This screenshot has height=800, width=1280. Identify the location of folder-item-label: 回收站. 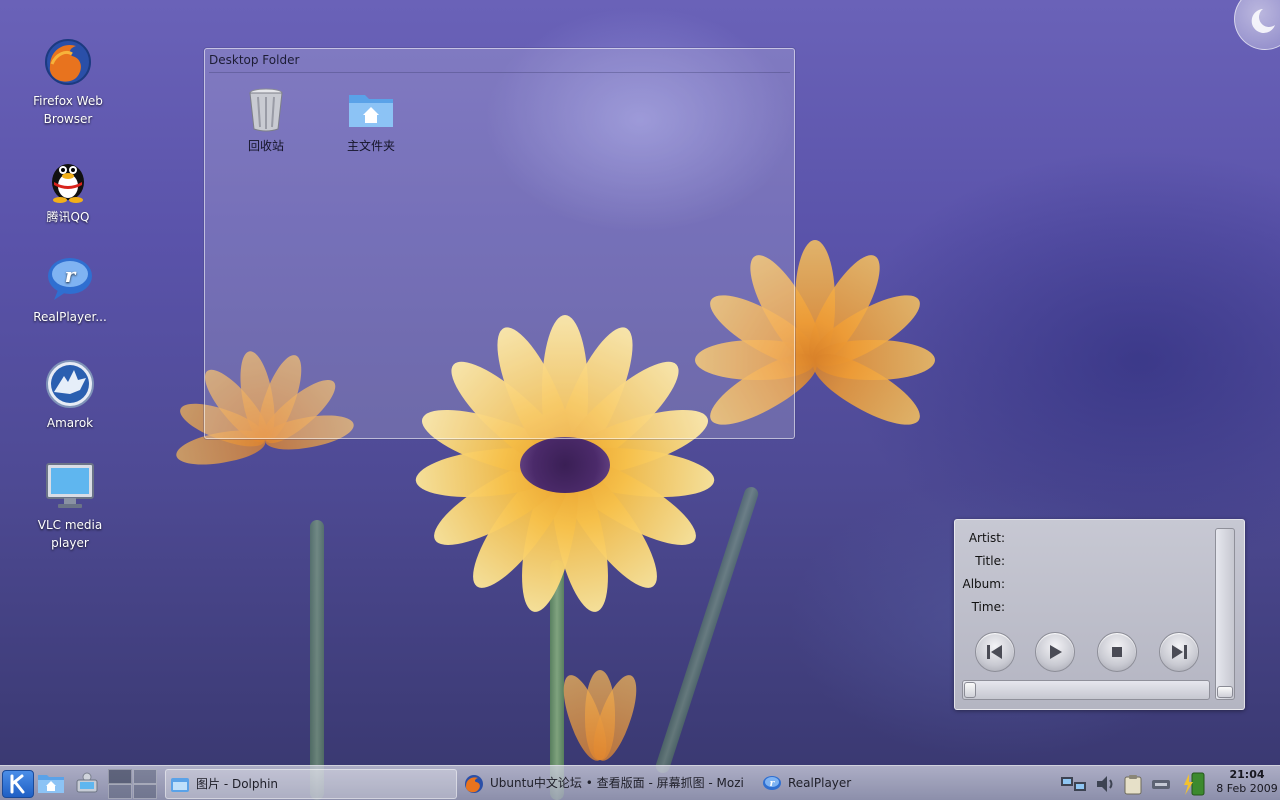
(265, 146).